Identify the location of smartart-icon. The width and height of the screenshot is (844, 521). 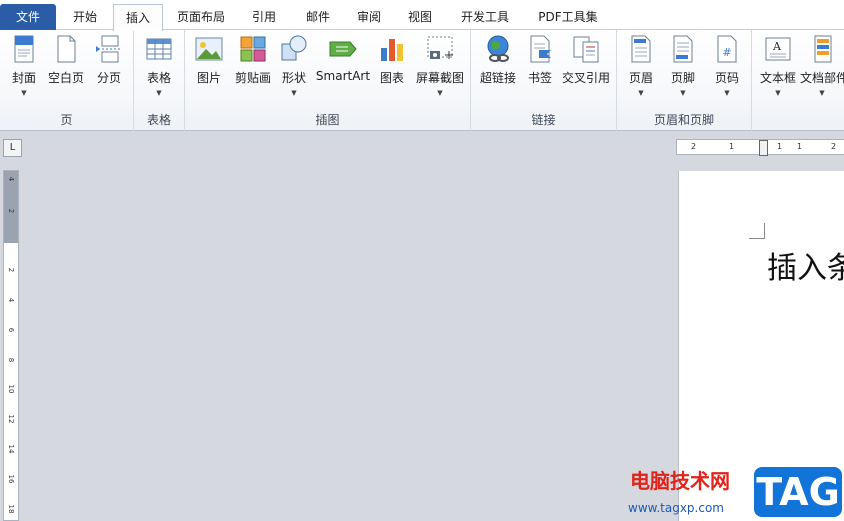
(343, 49).